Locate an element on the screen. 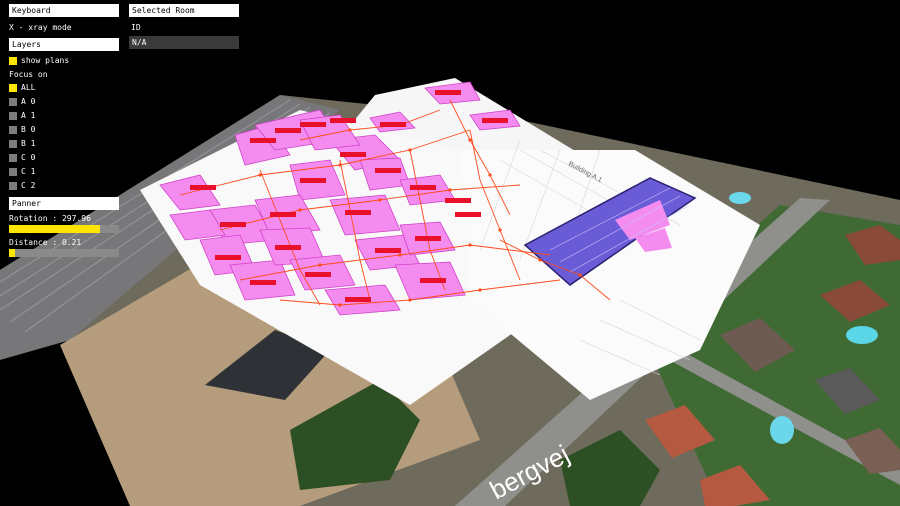 This screenshot has height=506, width=900. focus-option-label: B 0 is located at coordinates (28, 129).